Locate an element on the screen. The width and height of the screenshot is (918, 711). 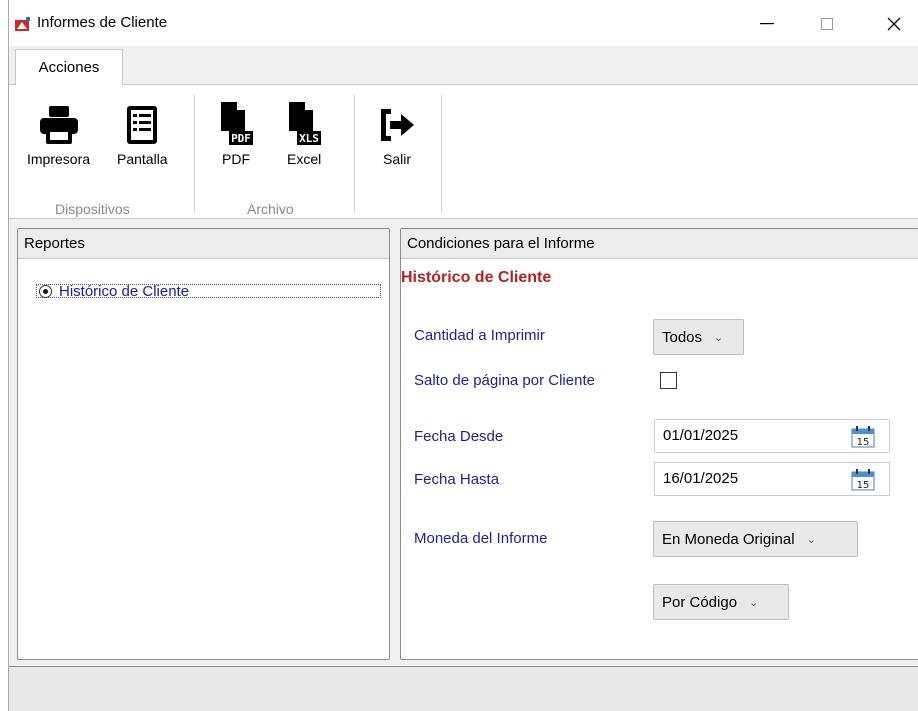
app-icon is located at coordinates (22, 24).